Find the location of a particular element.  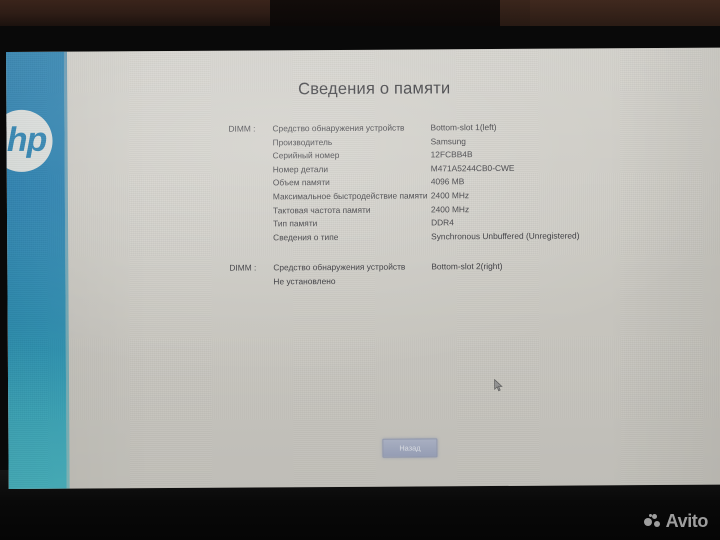

row-label: Не установлено is located at coordinates (304, 281).